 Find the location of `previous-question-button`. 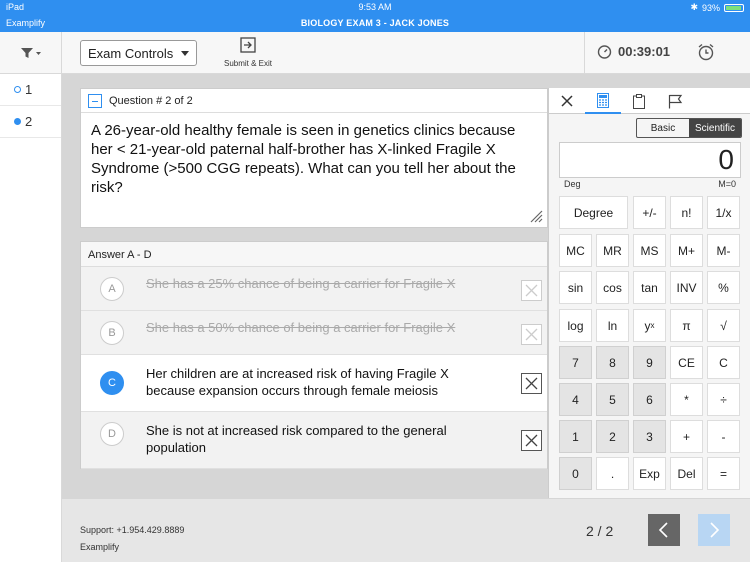

previous-question-button is located at coordinates (664, 530).